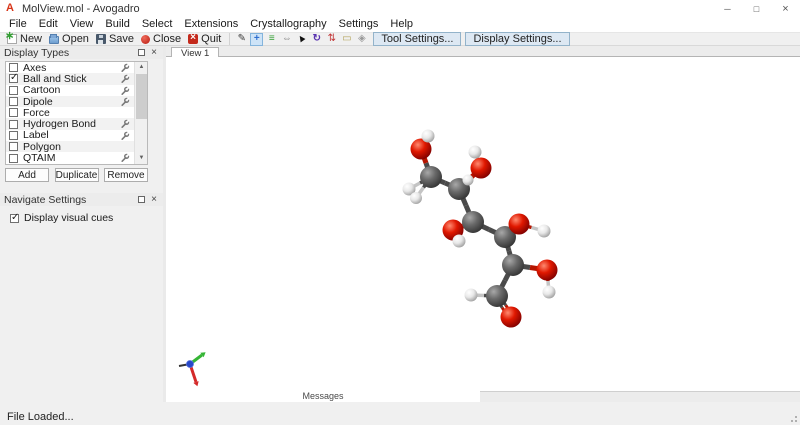  What do you see at coordinates (547, 270) in the screenshot?
I see `atom-o` at bounding box center [547, 270].